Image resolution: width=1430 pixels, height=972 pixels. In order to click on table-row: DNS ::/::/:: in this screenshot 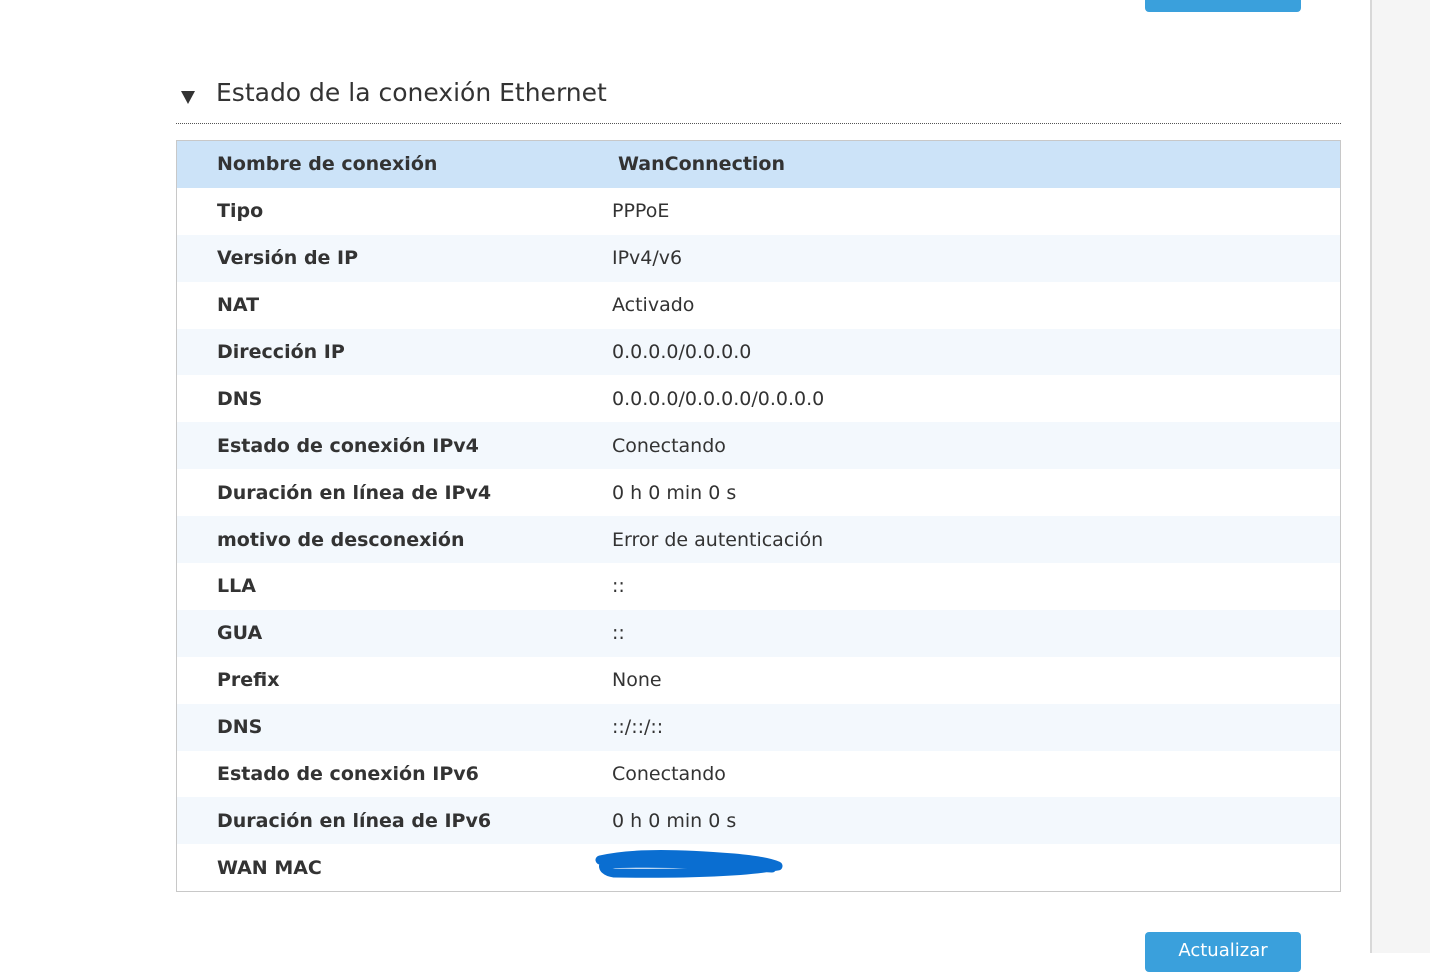, I will do `click(758, 727)`.